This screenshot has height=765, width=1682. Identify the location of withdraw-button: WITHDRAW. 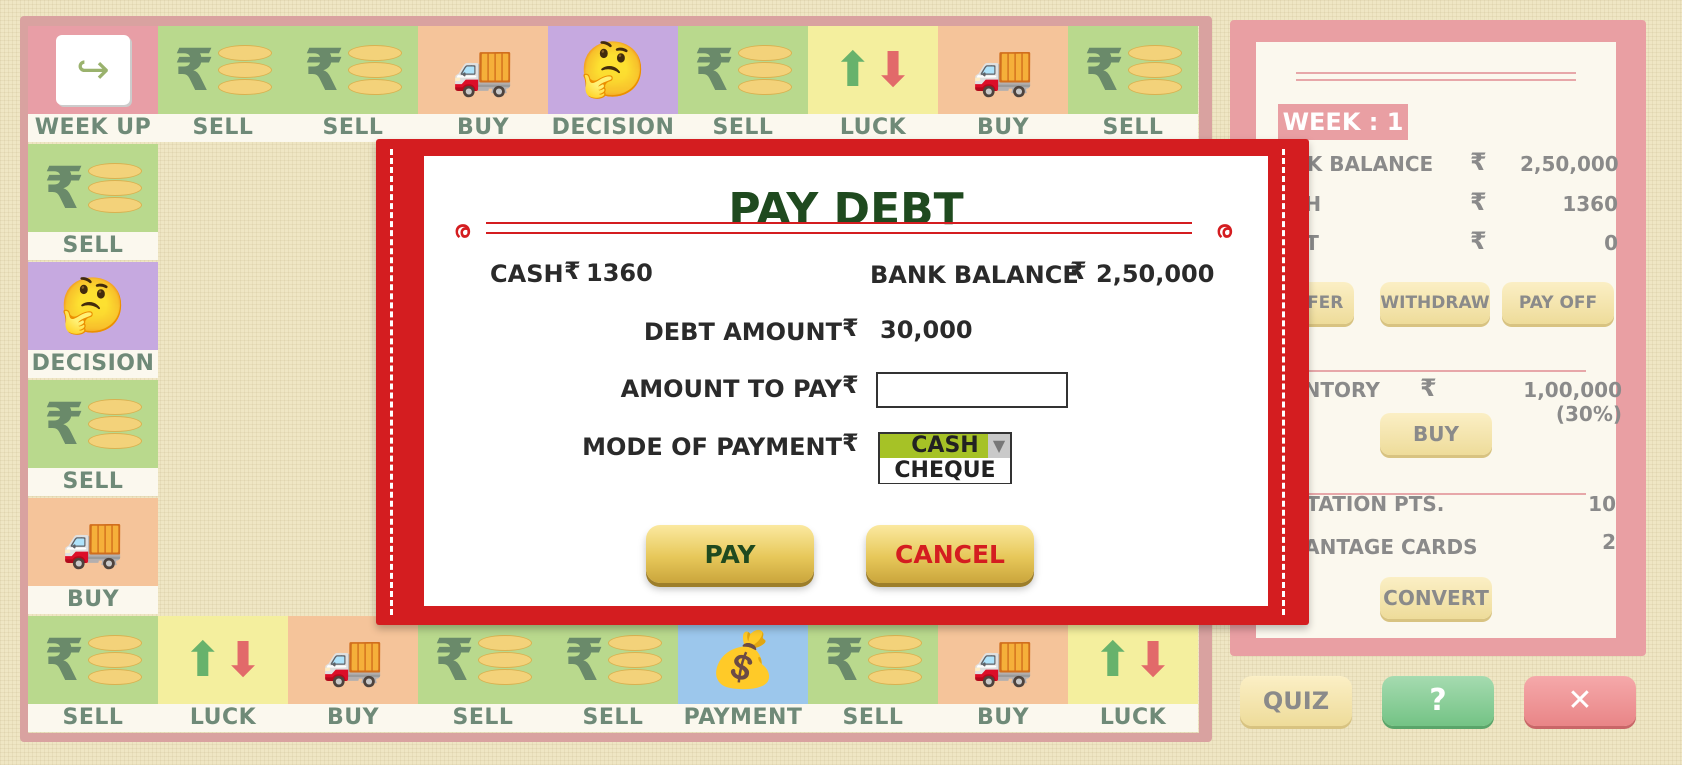
(1435, 303).